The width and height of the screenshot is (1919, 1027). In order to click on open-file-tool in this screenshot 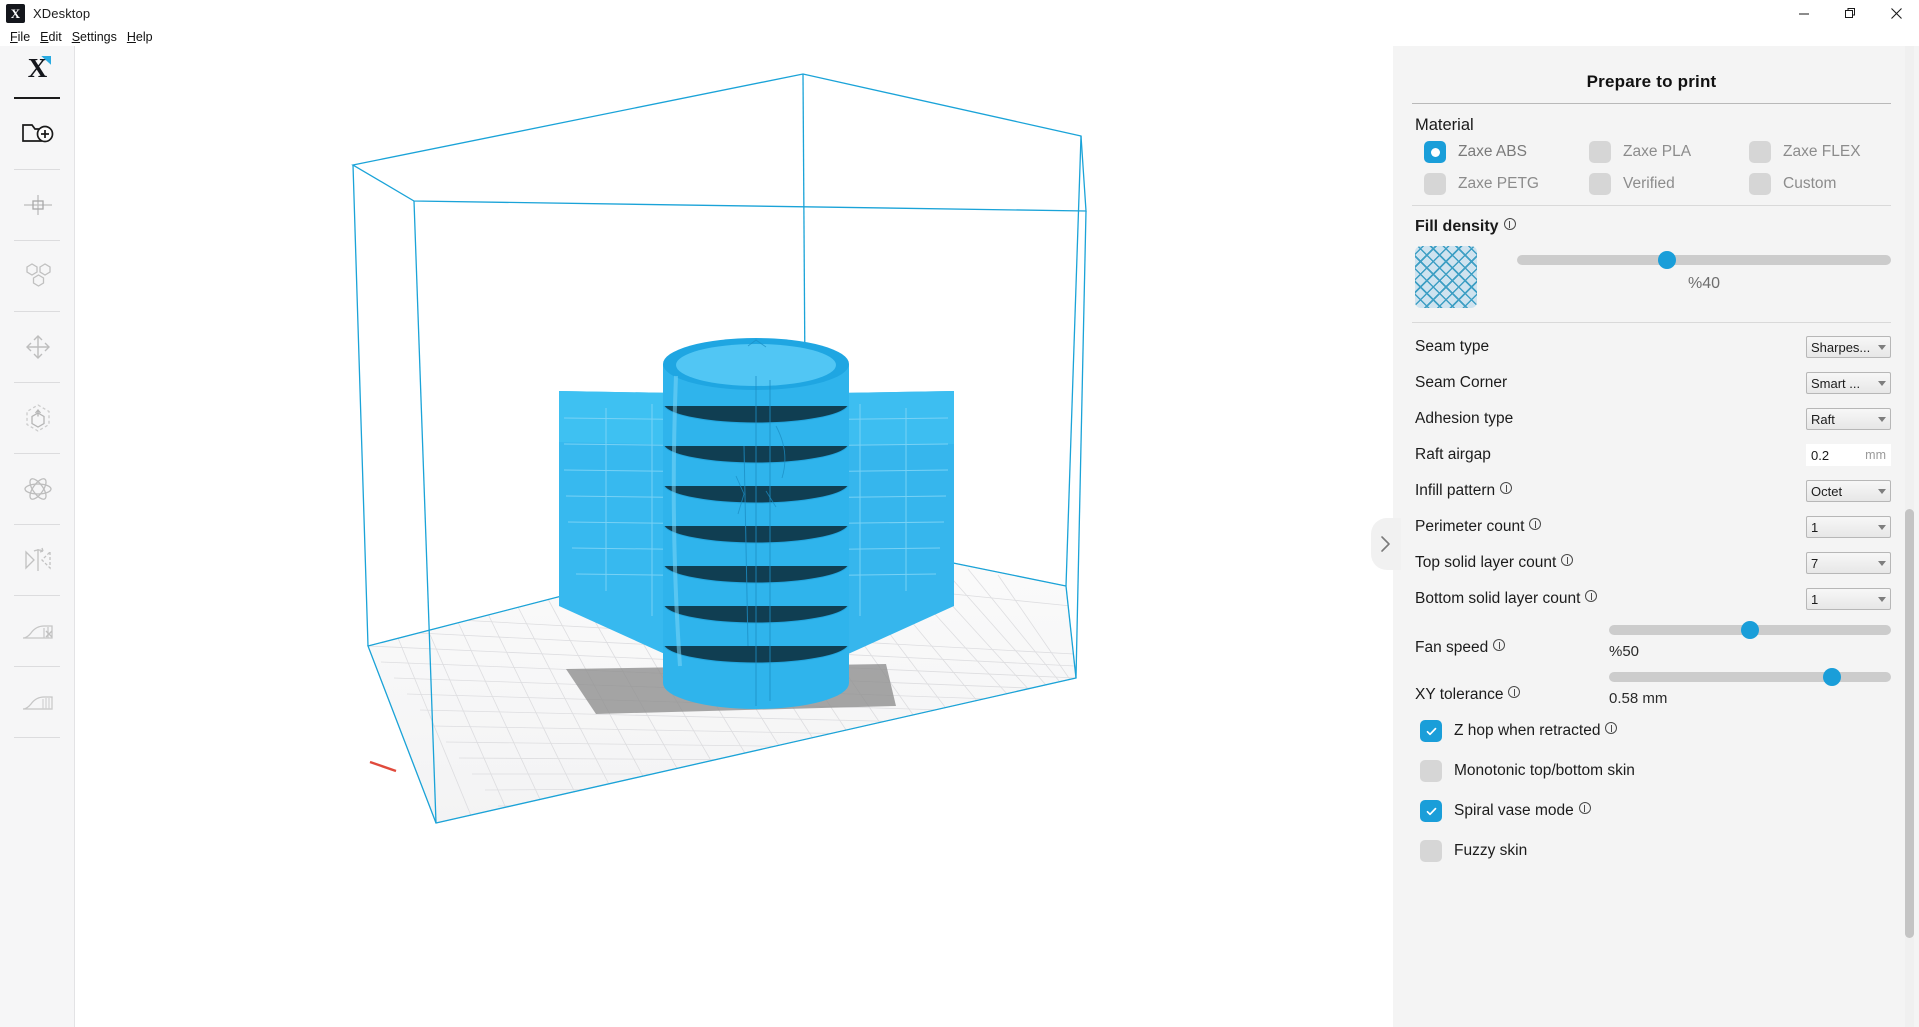, I will do `click(37, 134)`.